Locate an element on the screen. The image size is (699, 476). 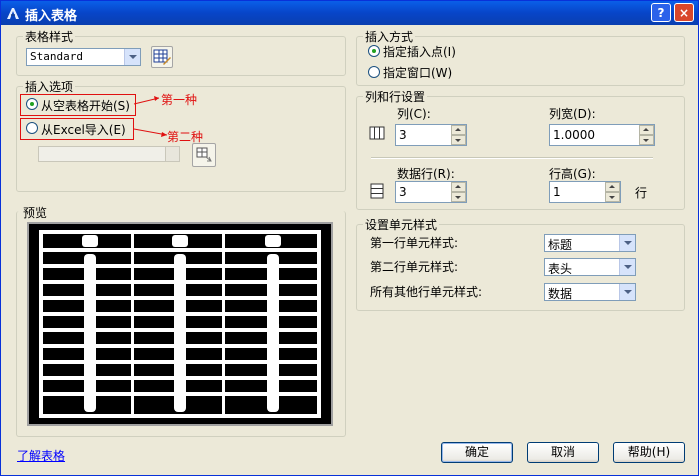
data-rows-value: 3 is located at coordinates (403, 192).